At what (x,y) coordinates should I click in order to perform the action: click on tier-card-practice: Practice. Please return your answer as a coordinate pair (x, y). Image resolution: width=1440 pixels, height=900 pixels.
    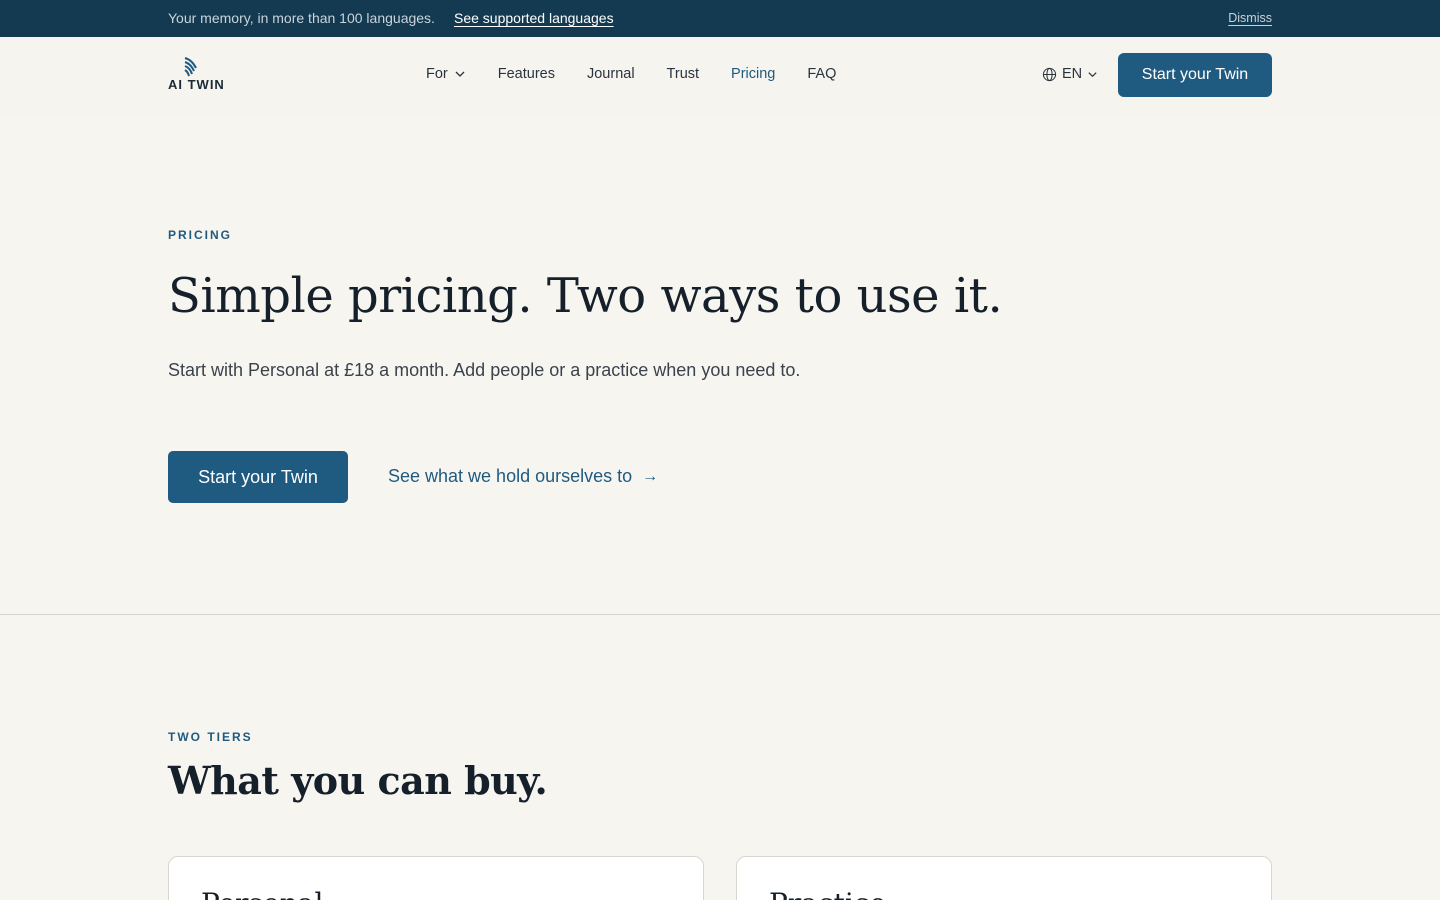
    Looking at the image, I should click on (1004, 878).